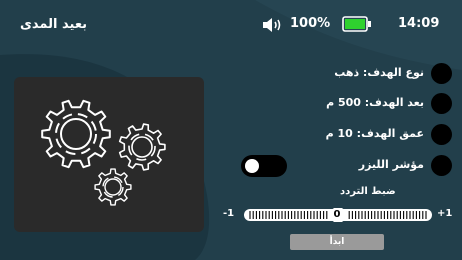  Describe the element at coordinates (445, 213) in the screenshot. I see `slider-max-label: +1` at that location.